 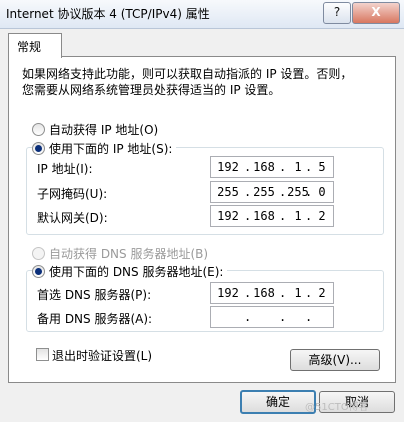 I want to click on tab-general: 常规, so click(x=35, y=45).